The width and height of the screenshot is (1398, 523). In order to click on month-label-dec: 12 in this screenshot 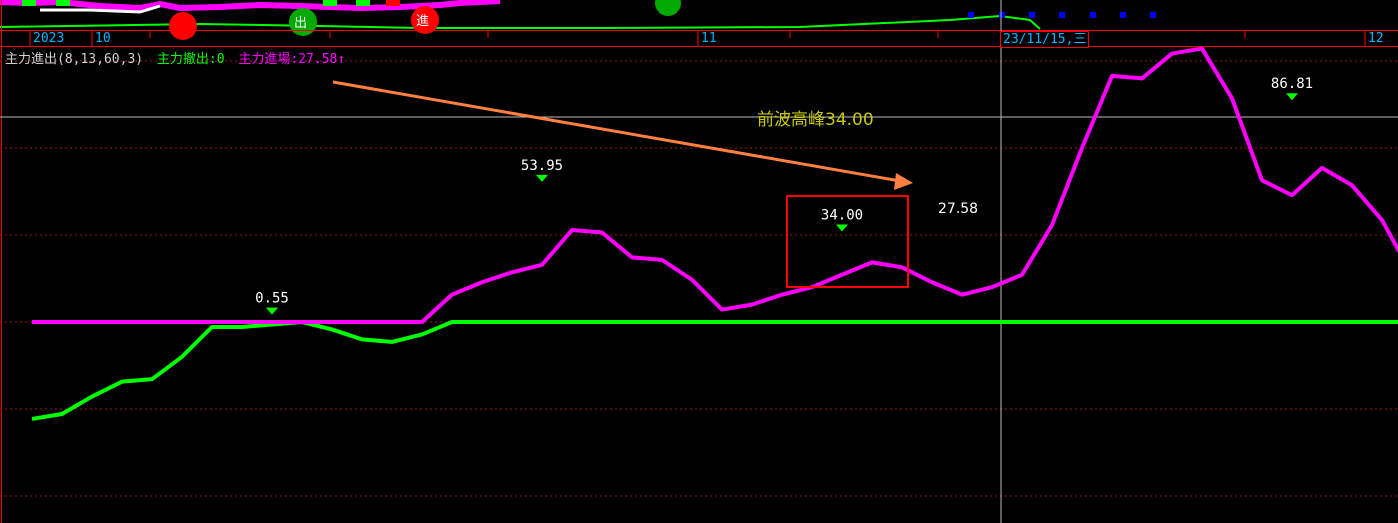, I will do `click(1376, 38)`.